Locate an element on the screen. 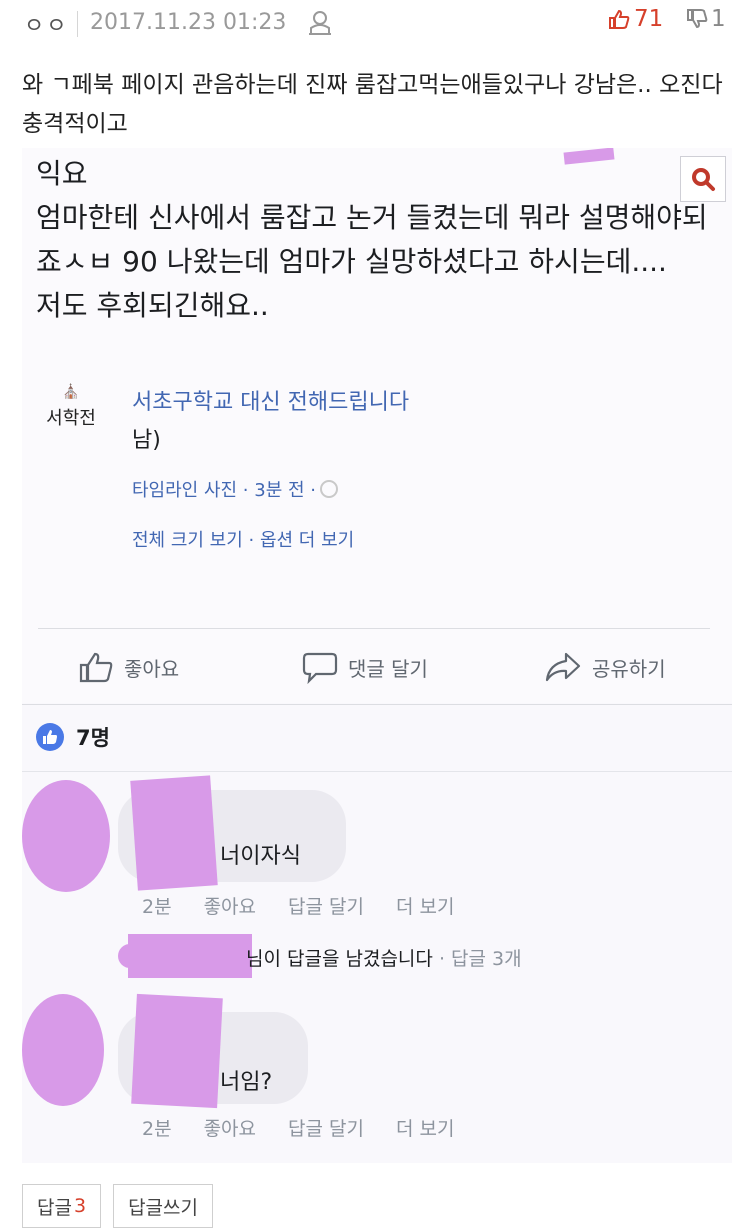 The image size is (750, 1231). globe-icon is located at coordinates (328, 489).